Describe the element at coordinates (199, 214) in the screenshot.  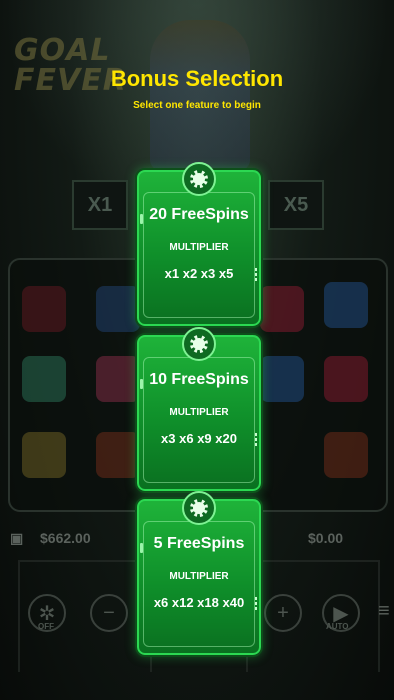
I see `freespins-count: 20 FreeSpins` at that location.